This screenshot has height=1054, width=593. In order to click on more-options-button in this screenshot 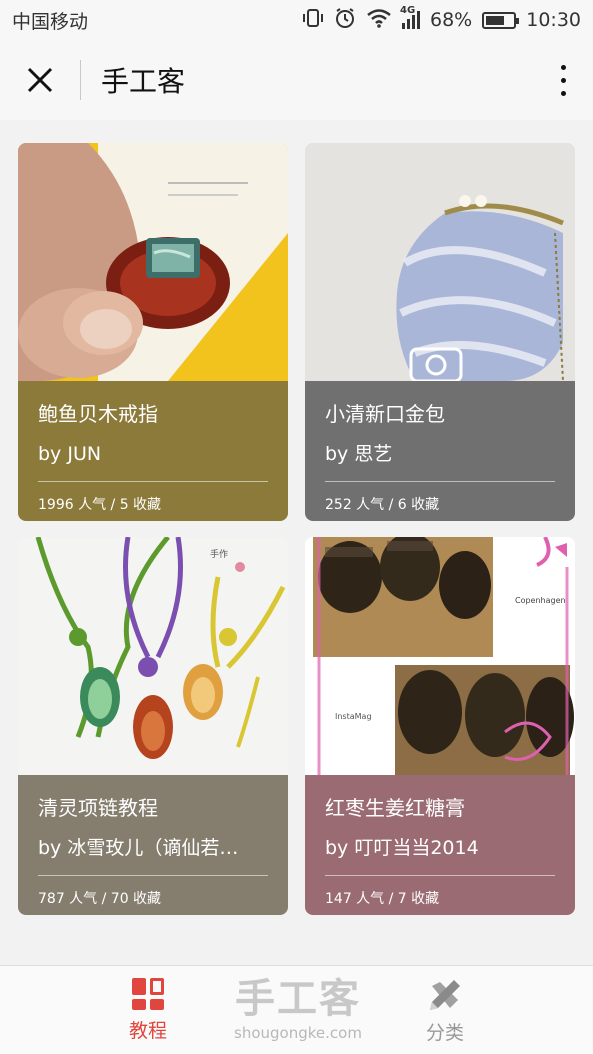, I will do `click(563, 80)`.